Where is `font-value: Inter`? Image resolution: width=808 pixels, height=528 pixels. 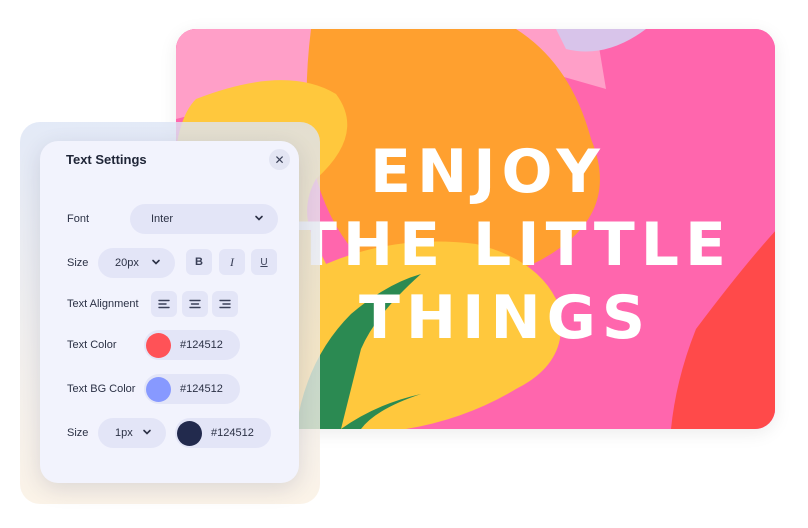 font-value: Inter is located at coordinates (162, 219).